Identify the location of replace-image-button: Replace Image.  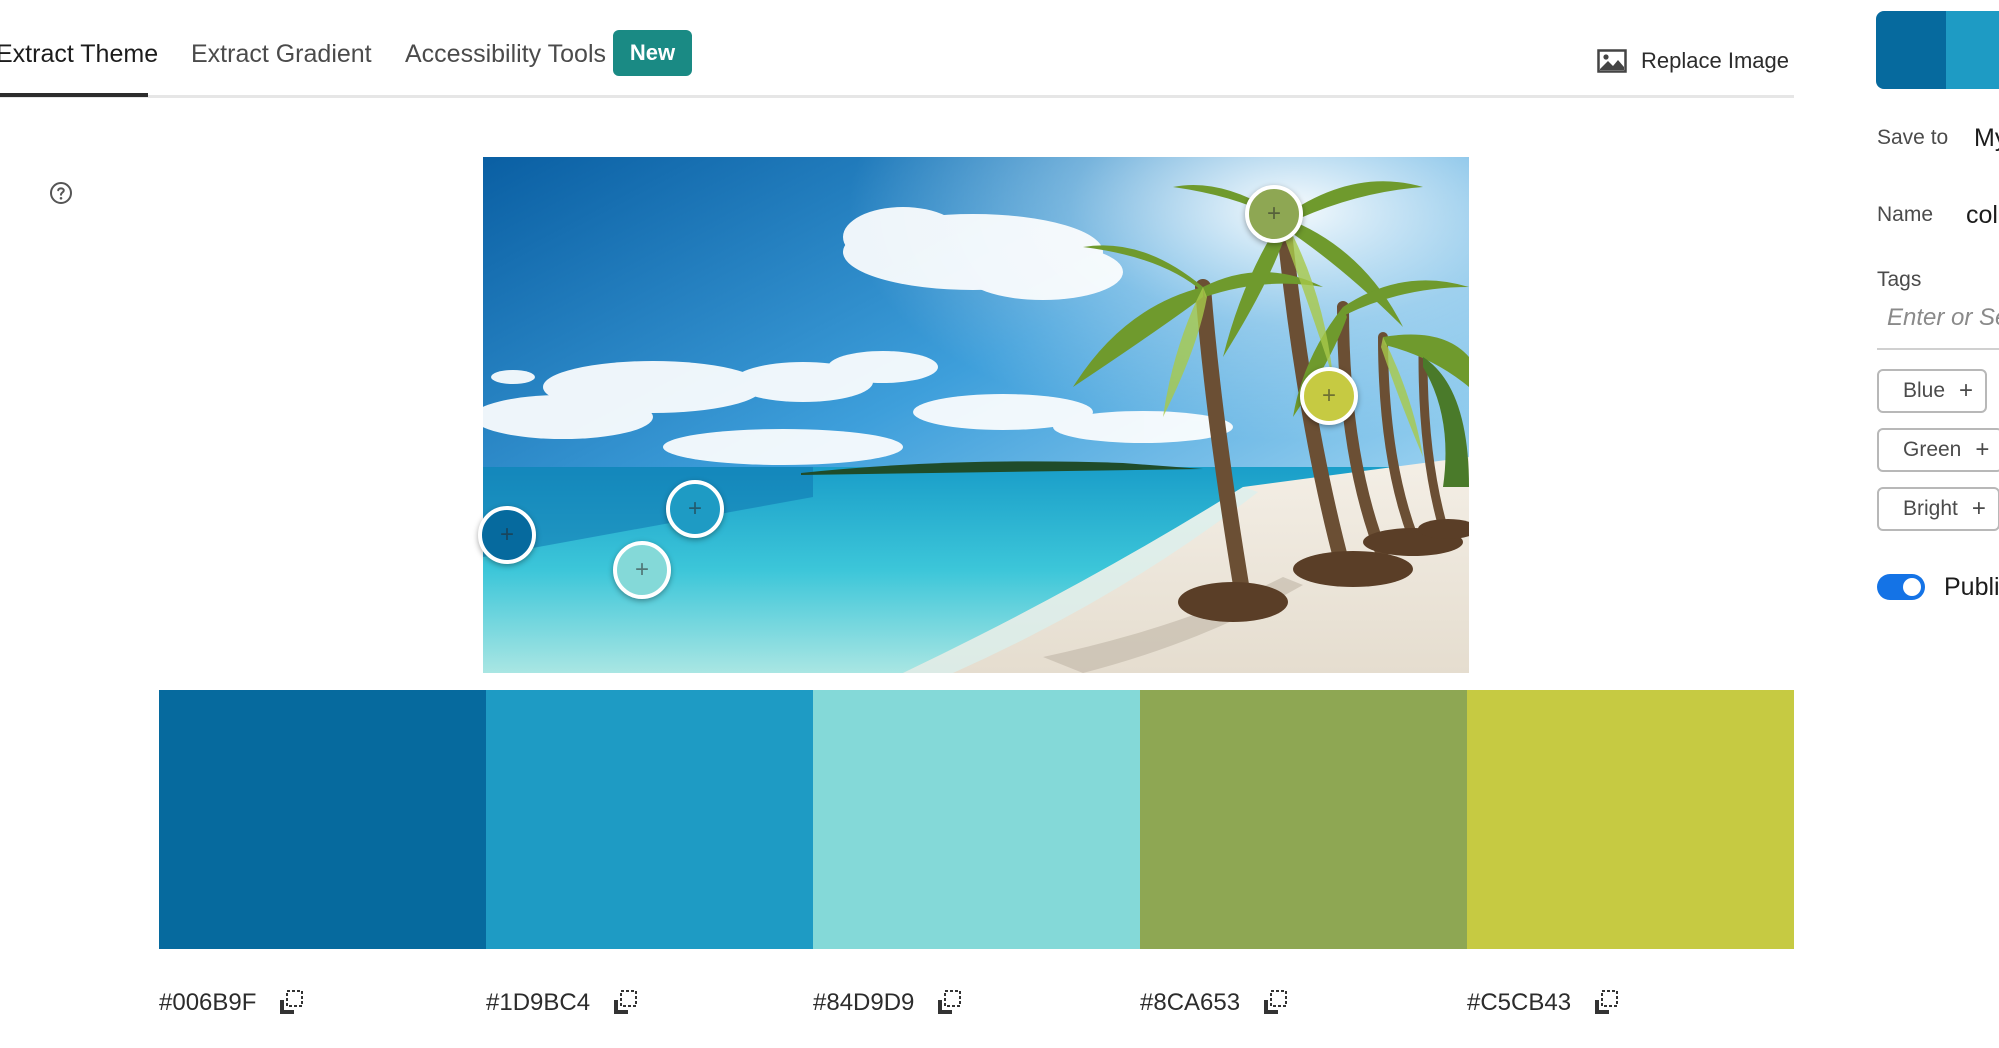
(1693, 61).